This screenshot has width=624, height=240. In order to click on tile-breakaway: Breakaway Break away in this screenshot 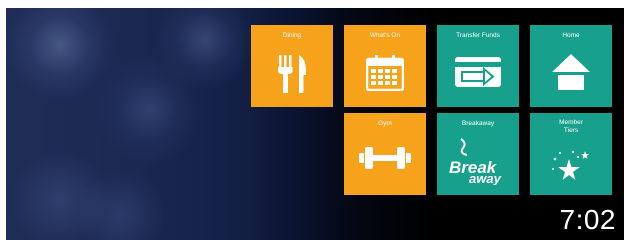, I will do `click(478, 154)`.